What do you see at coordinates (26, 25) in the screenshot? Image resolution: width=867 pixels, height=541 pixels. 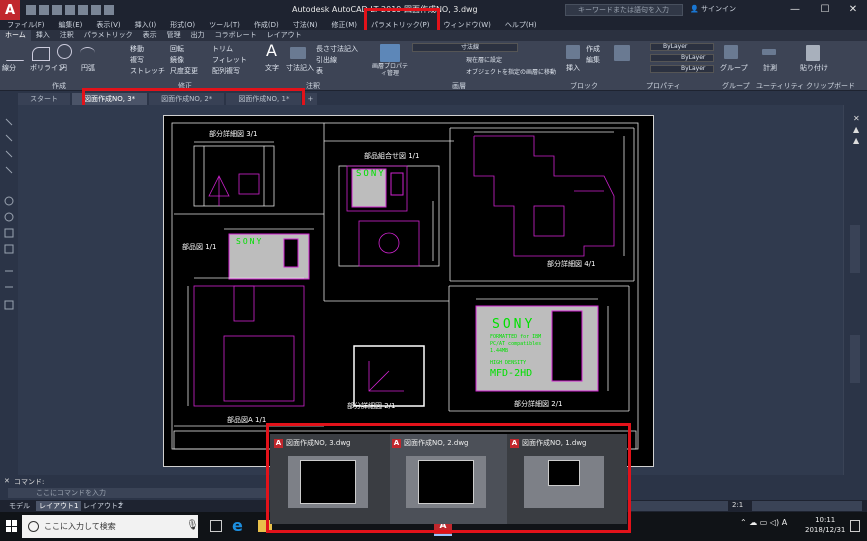 I see `menu-file: ファイル(F)` at bounding box center [26, 25].